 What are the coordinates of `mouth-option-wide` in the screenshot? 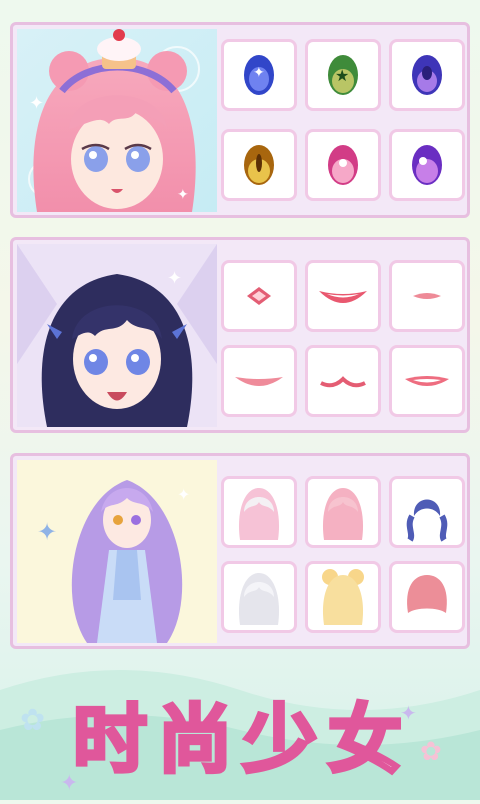 It's located at (259, 381).